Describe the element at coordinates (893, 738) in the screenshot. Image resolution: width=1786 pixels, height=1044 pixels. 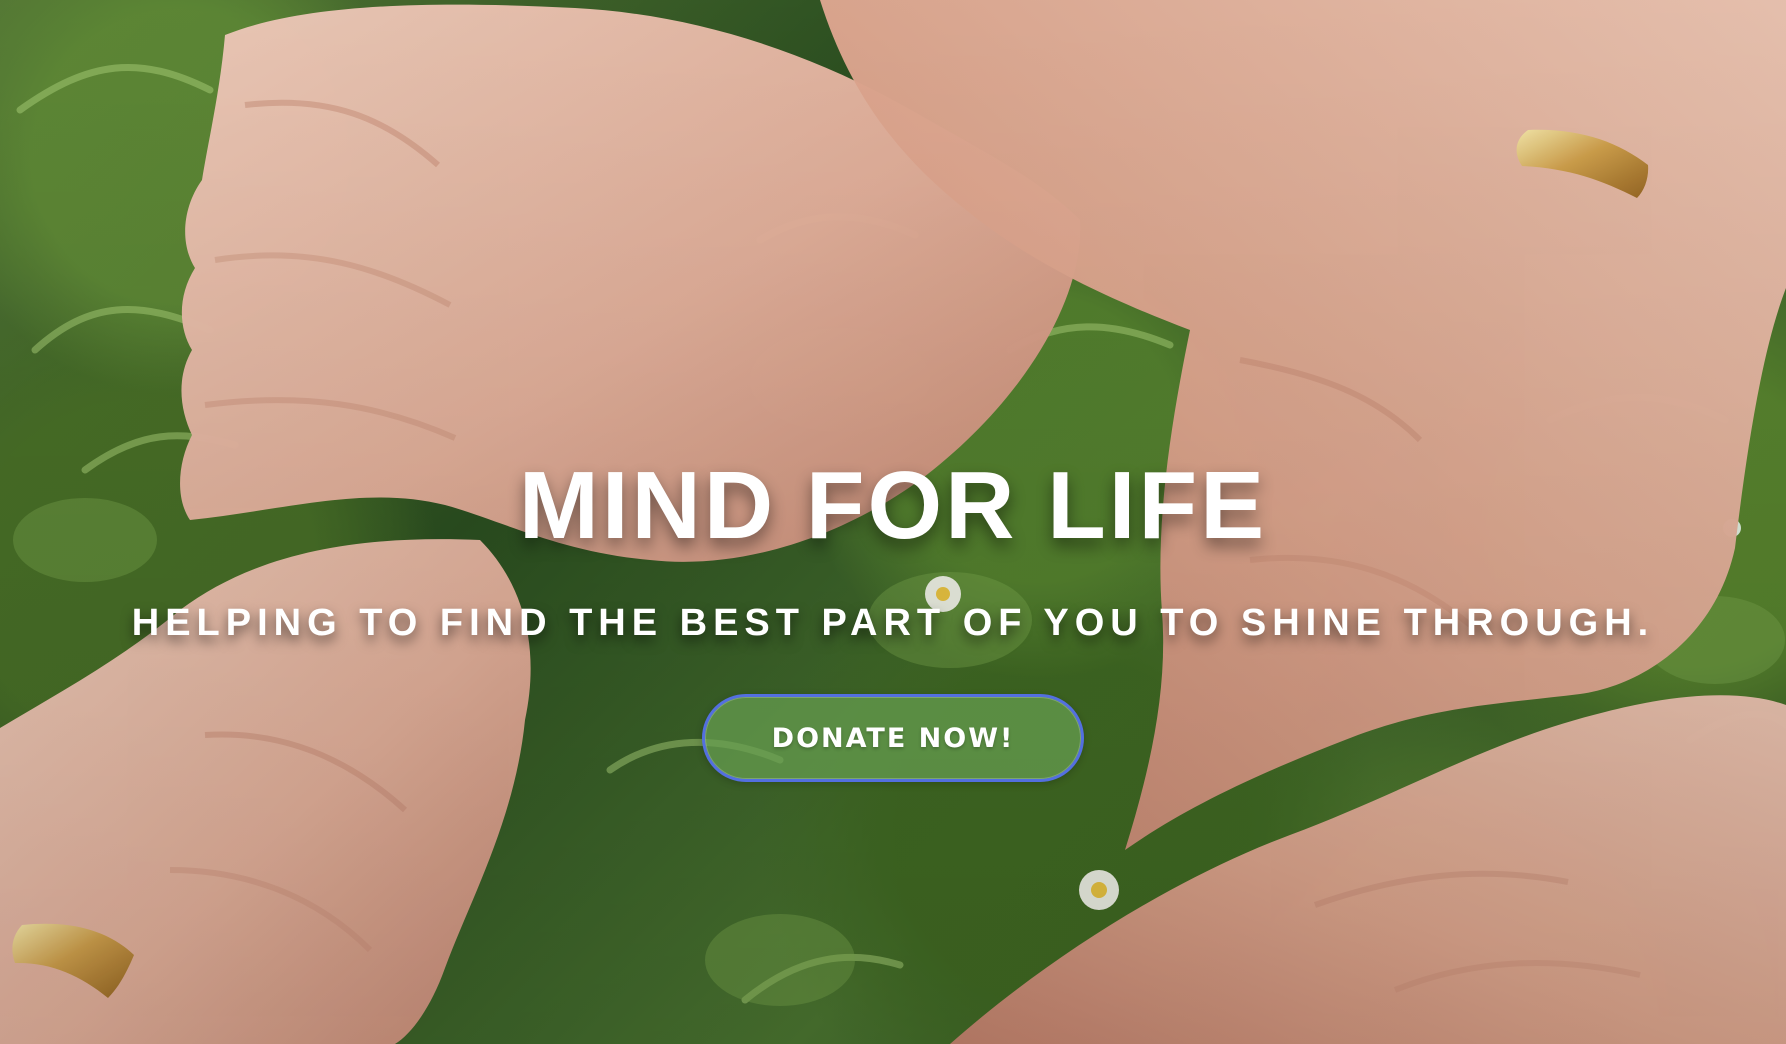
I see `donate-button: DONATE NOW!` at that location.